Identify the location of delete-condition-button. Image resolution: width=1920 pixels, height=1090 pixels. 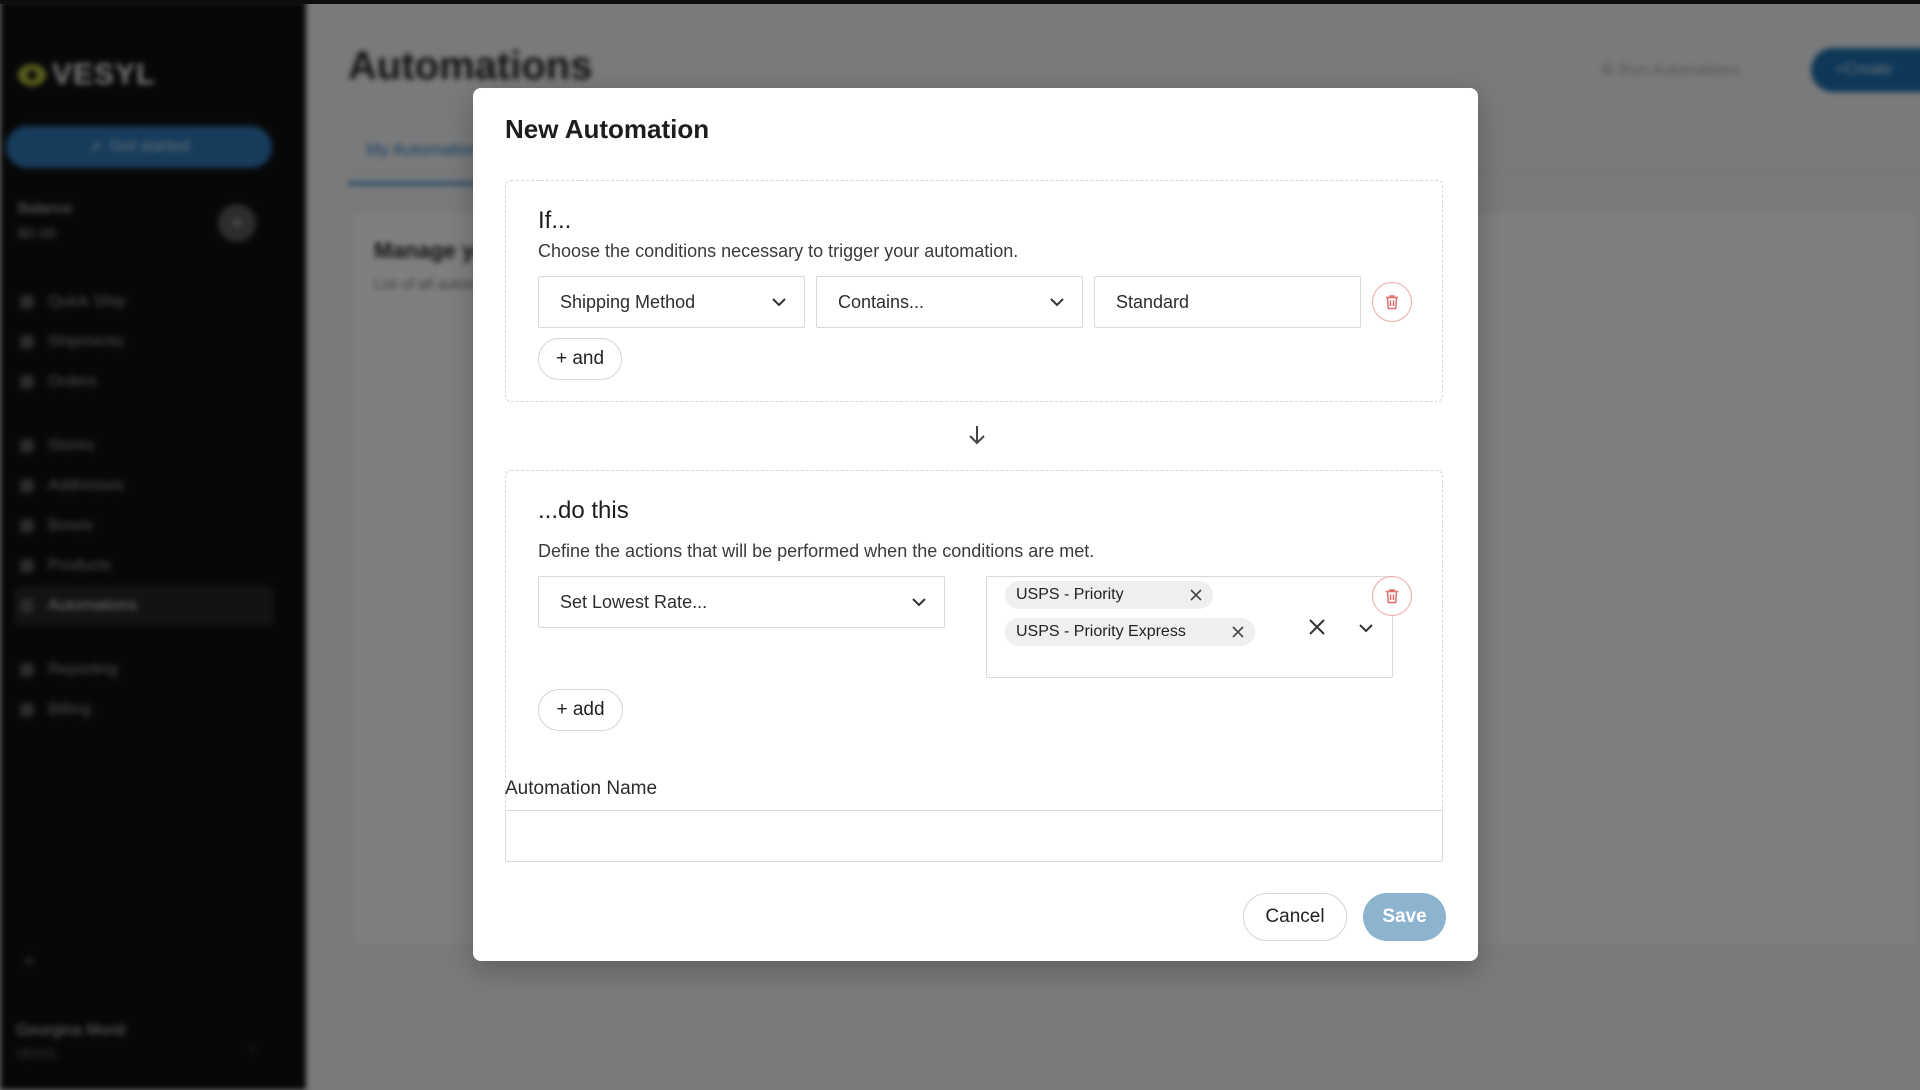
(1392, 302).